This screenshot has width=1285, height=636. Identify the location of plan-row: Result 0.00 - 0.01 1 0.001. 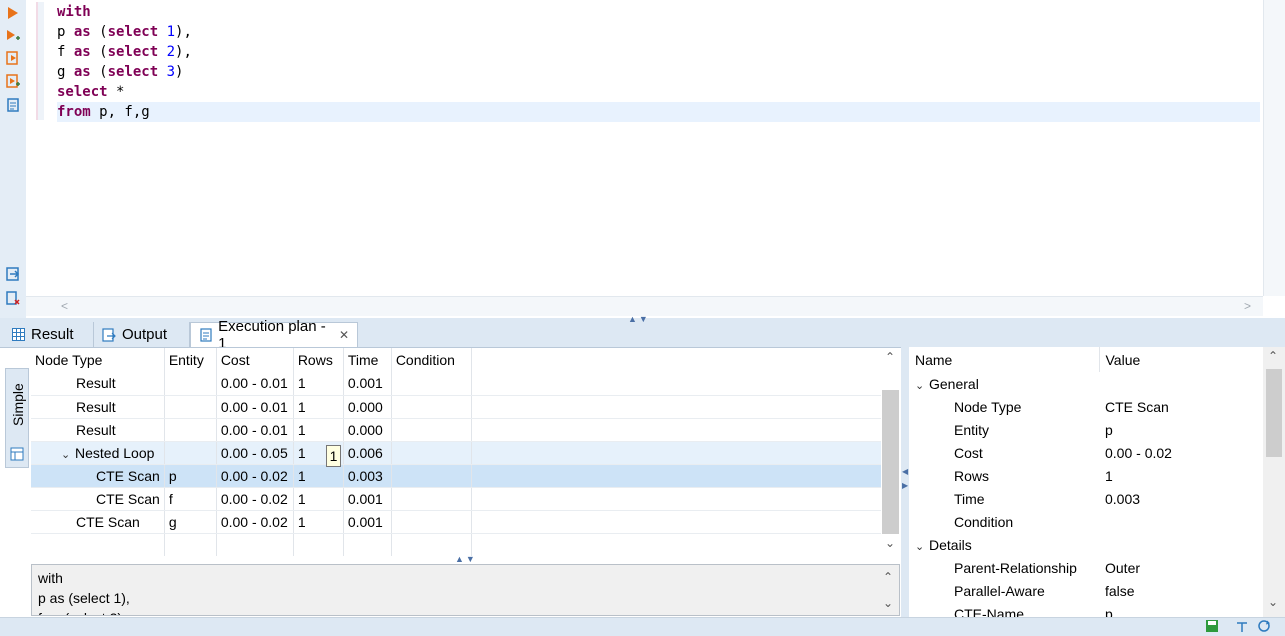
(457, 384).